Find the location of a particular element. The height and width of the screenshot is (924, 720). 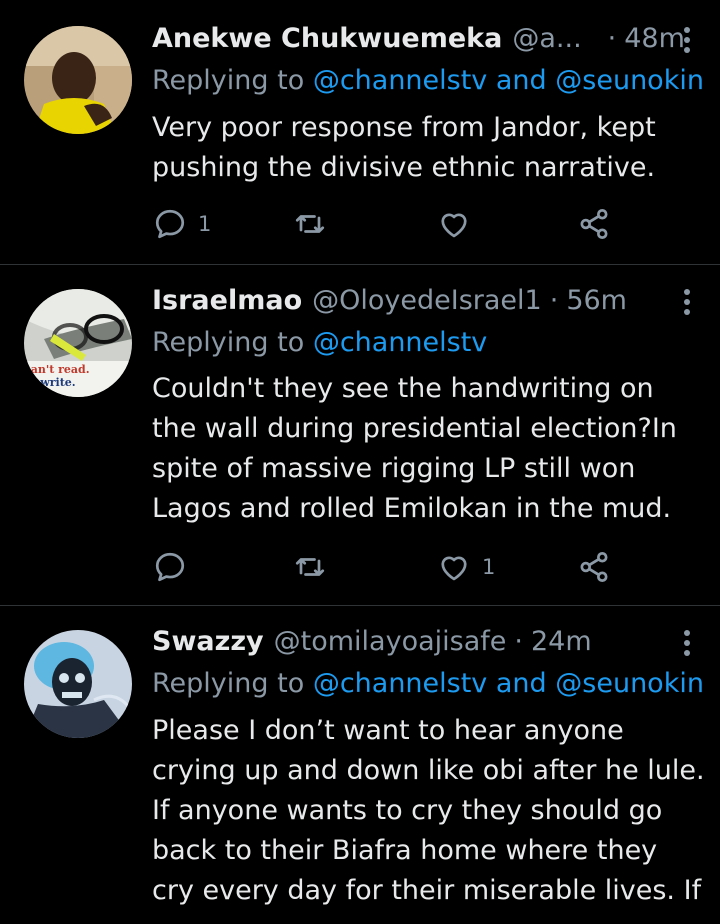

author-name: Israelmao is located at coordinates (227, 301).